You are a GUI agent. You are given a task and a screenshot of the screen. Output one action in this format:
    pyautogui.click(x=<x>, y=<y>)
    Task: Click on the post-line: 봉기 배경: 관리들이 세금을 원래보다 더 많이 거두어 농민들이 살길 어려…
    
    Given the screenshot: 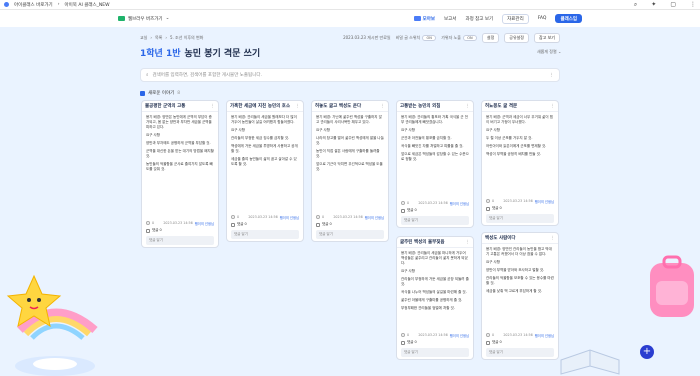 What is the action you would take?
    pyautogui.click(x=264, y=119)
    